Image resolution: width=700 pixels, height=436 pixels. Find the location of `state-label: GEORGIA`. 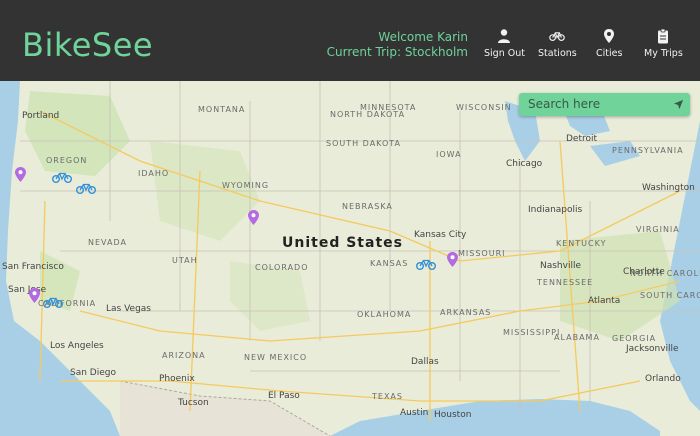

state-label: GEORGIA is located at coordinates (634, 338).